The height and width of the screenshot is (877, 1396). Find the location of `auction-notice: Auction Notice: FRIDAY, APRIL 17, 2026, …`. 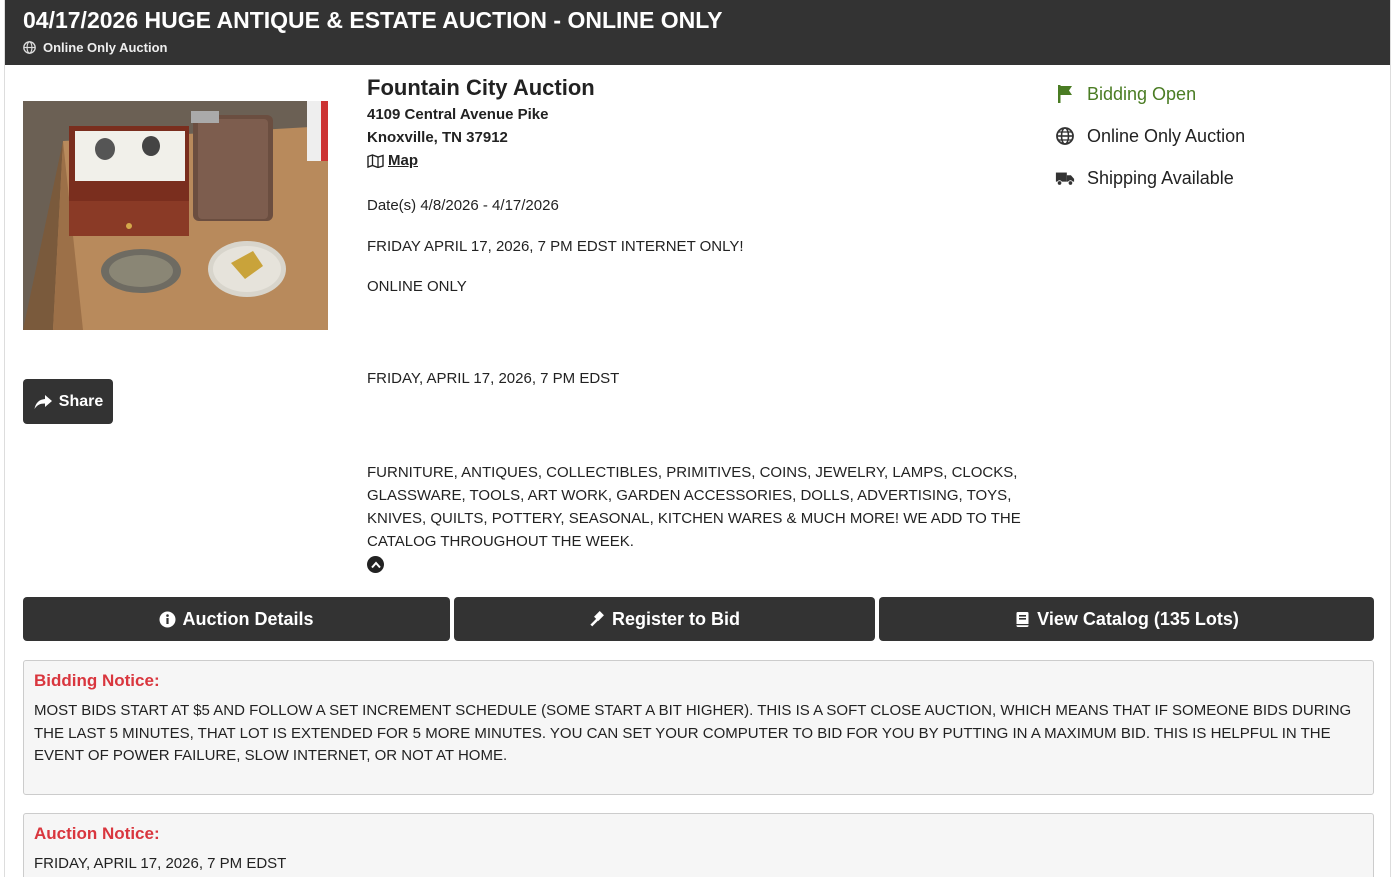

auction-notice: Auction Notice: FRIDAY, APRIL 17, 2026, … is located at coordinates (698, 845).